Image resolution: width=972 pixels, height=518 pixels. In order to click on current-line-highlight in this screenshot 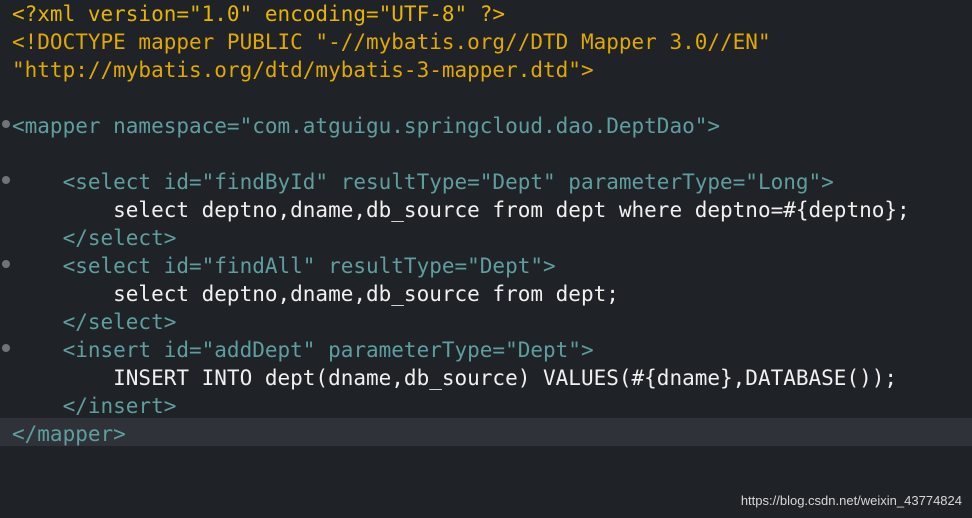, I will do `click(486, 432)`.